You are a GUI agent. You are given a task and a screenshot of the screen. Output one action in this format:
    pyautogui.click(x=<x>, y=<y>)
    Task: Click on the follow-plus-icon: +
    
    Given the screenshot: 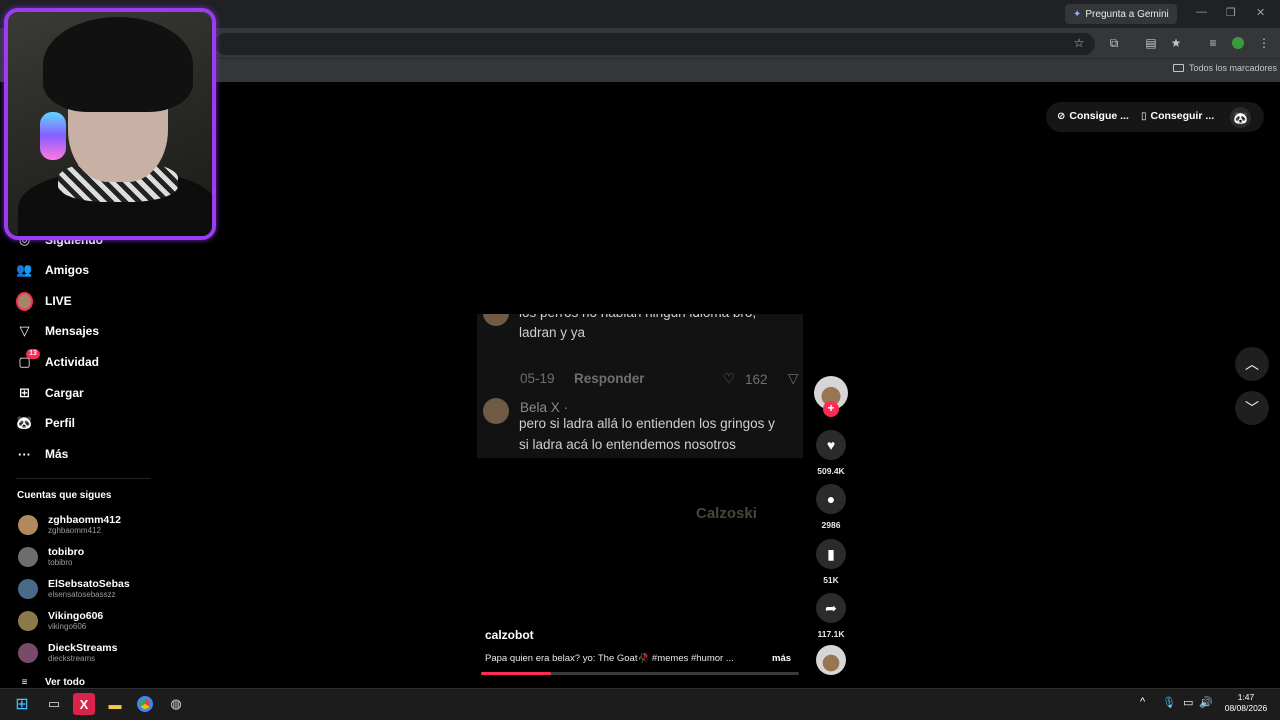 What is the action you would take?
    pyautogui.click(x=831, y=409)
    